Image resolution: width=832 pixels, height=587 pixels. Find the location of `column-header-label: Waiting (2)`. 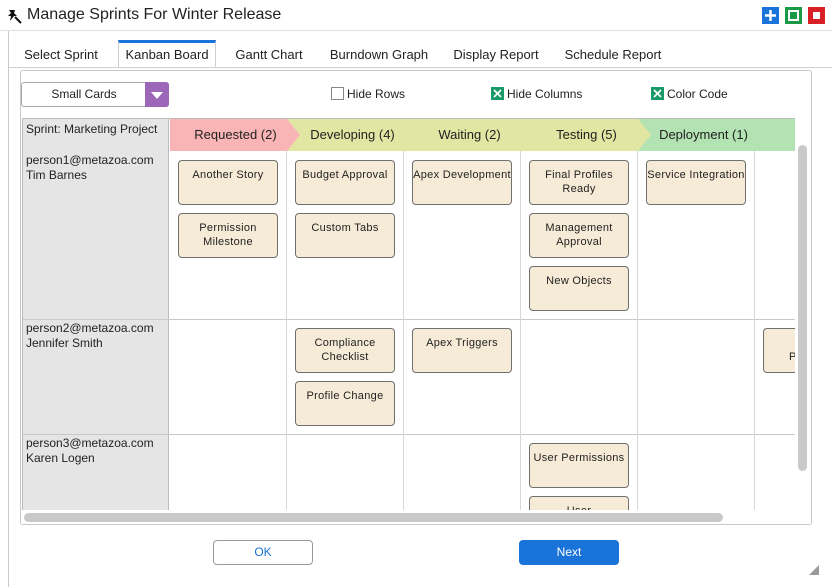

column-header-label: Waiting (2) is located at coordinates (469, 134).